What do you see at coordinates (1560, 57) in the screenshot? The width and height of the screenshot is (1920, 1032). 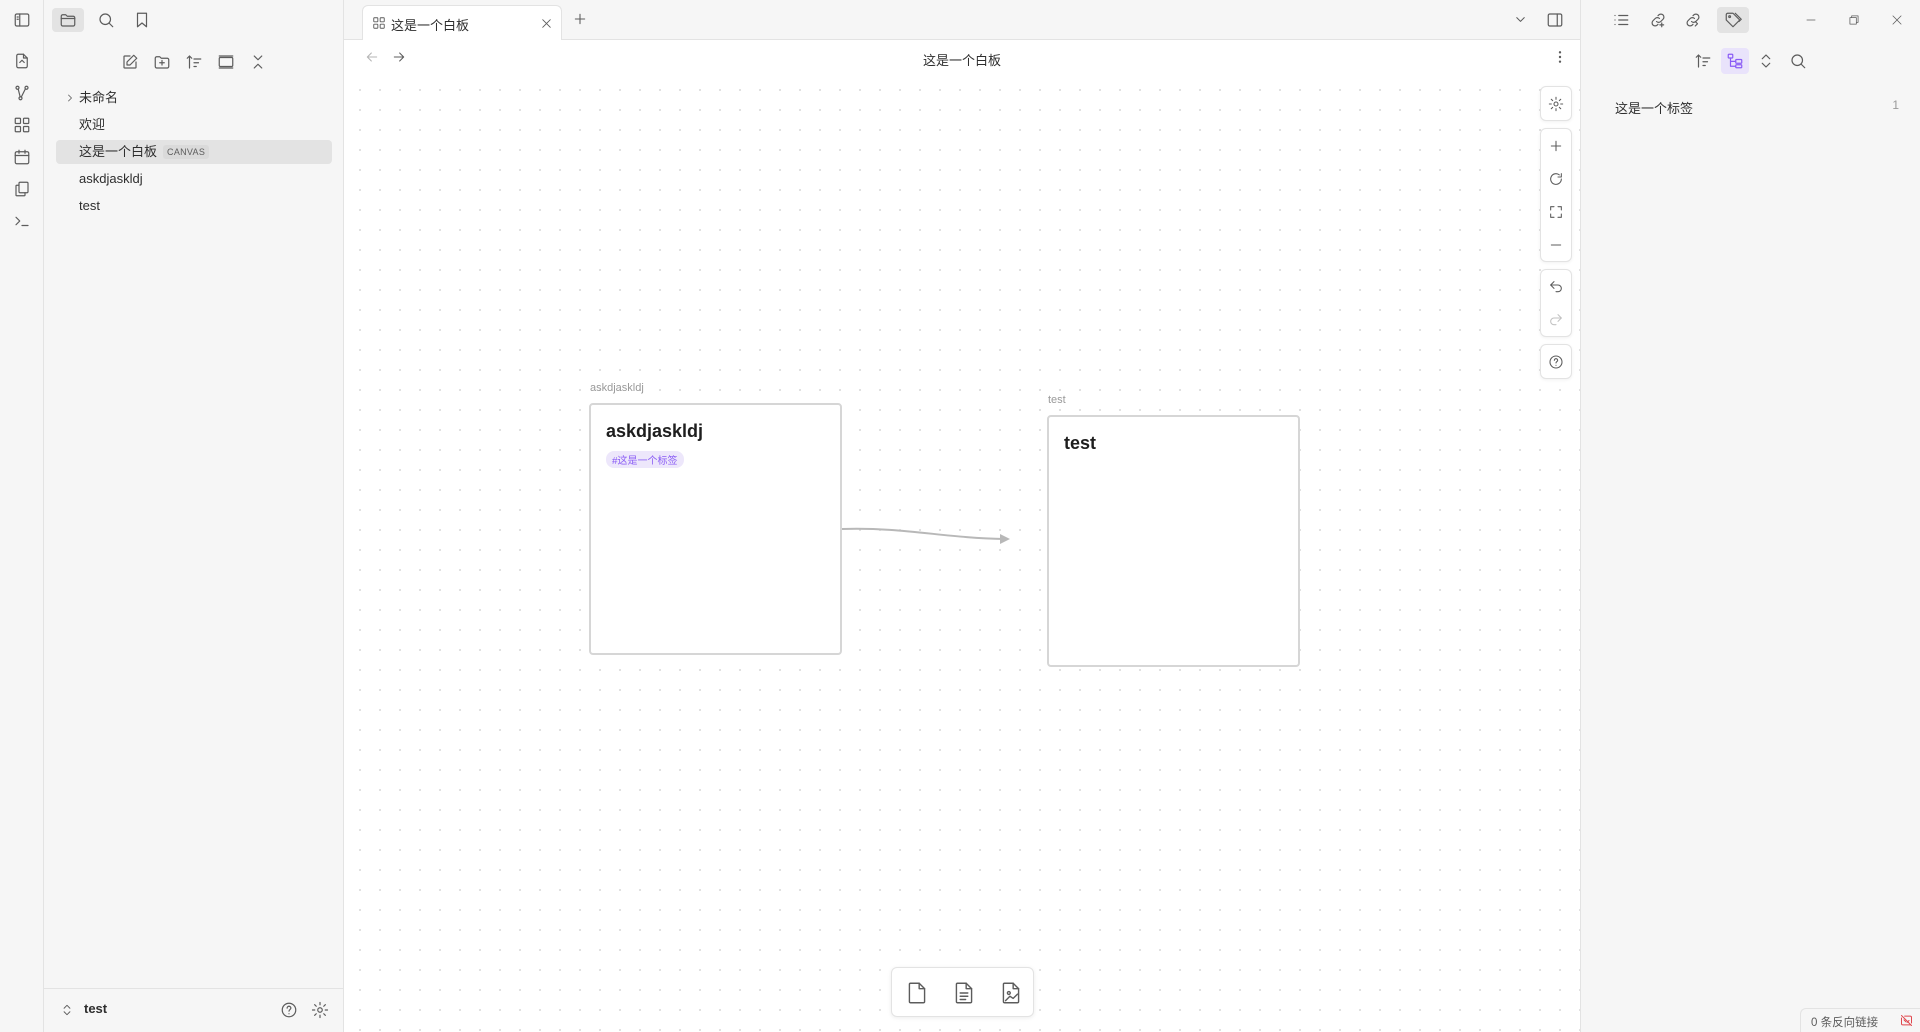 I see `more-options-icon` at bounding box center [1560, 57].